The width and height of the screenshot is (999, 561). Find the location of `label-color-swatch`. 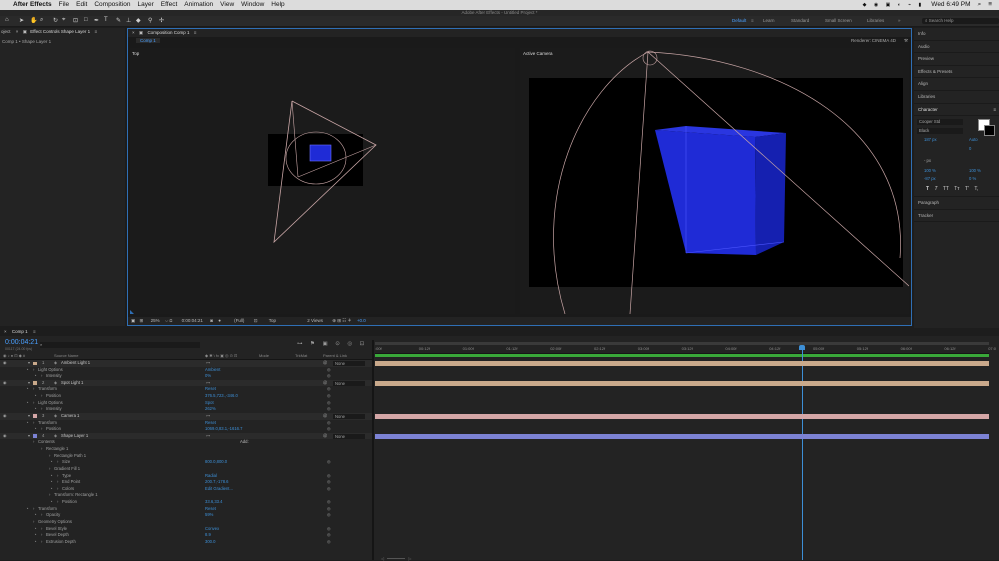

label-color-swatch is located at coordinates (35, 416).